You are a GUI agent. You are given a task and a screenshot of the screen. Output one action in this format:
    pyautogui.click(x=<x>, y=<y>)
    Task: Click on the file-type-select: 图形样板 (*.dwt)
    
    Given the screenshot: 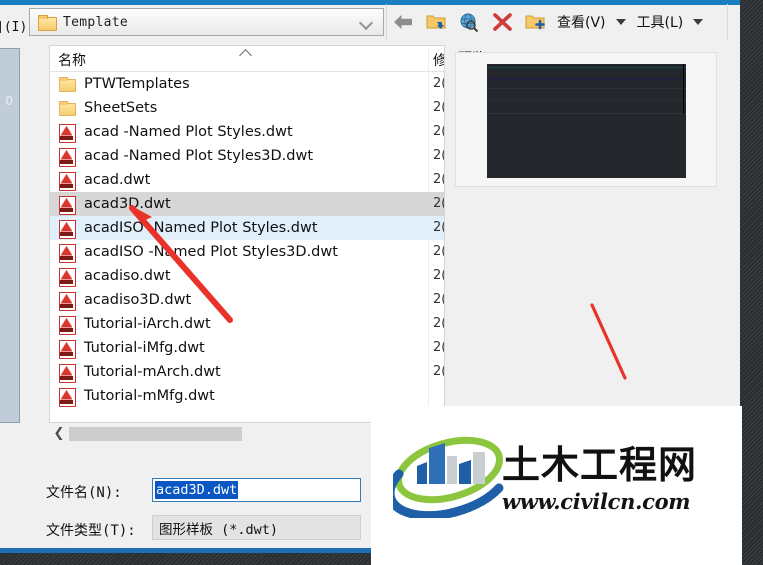 What is the action you would take?
    pyautogui.click(x=256, y=527)
    